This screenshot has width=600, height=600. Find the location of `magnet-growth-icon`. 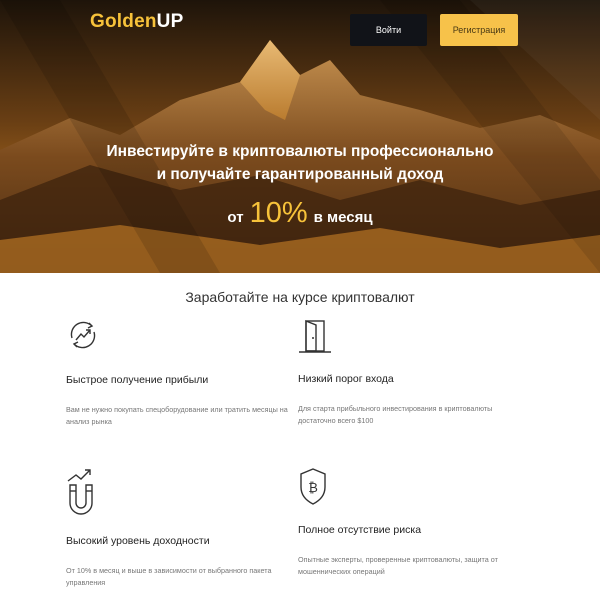

magnet-growth-icon is located at coordinates (80, 492).